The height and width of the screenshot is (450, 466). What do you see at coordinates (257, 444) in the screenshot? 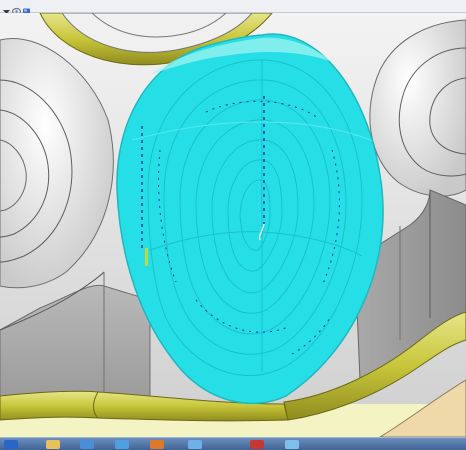
I see `cad-application-icon` at bounding box center [257, 444].